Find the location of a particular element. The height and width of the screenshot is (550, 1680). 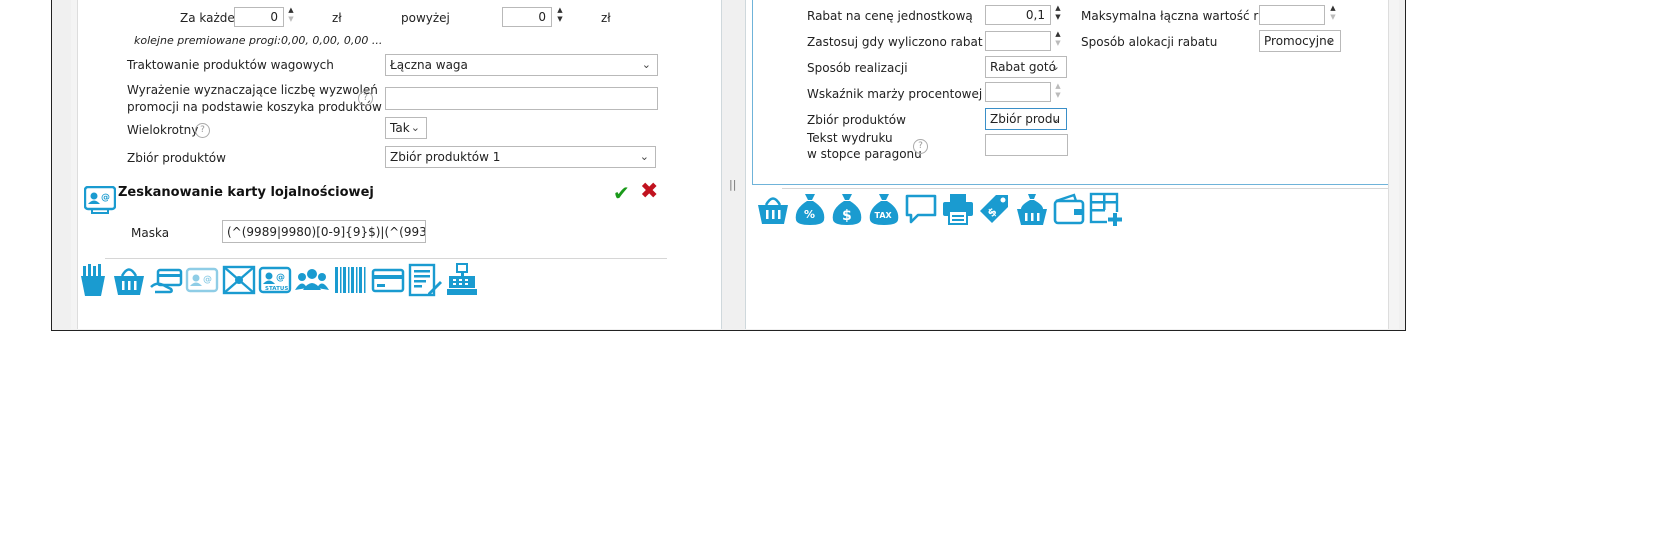

max-total-label: Maksymalna łączna wartość rabat is located at coordinates (1183, 16).